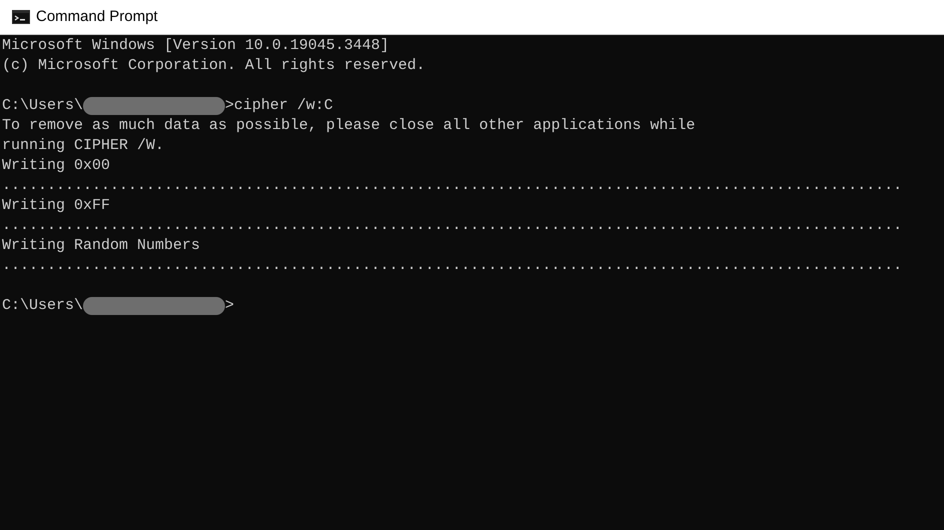  Describe the element at coordinates (83, 146) in the screenshot. I see `console-line: running CIPHER /W.` at that location.